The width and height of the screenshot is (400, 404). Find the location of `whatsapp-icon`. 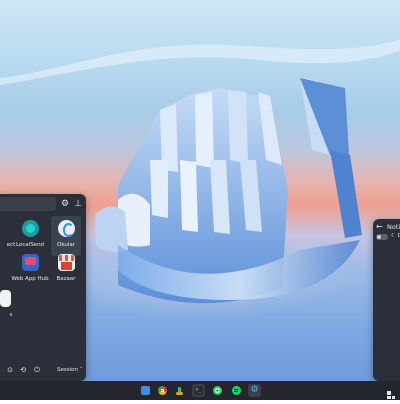

whatsapp-icon is located at coordinates (217, 390).